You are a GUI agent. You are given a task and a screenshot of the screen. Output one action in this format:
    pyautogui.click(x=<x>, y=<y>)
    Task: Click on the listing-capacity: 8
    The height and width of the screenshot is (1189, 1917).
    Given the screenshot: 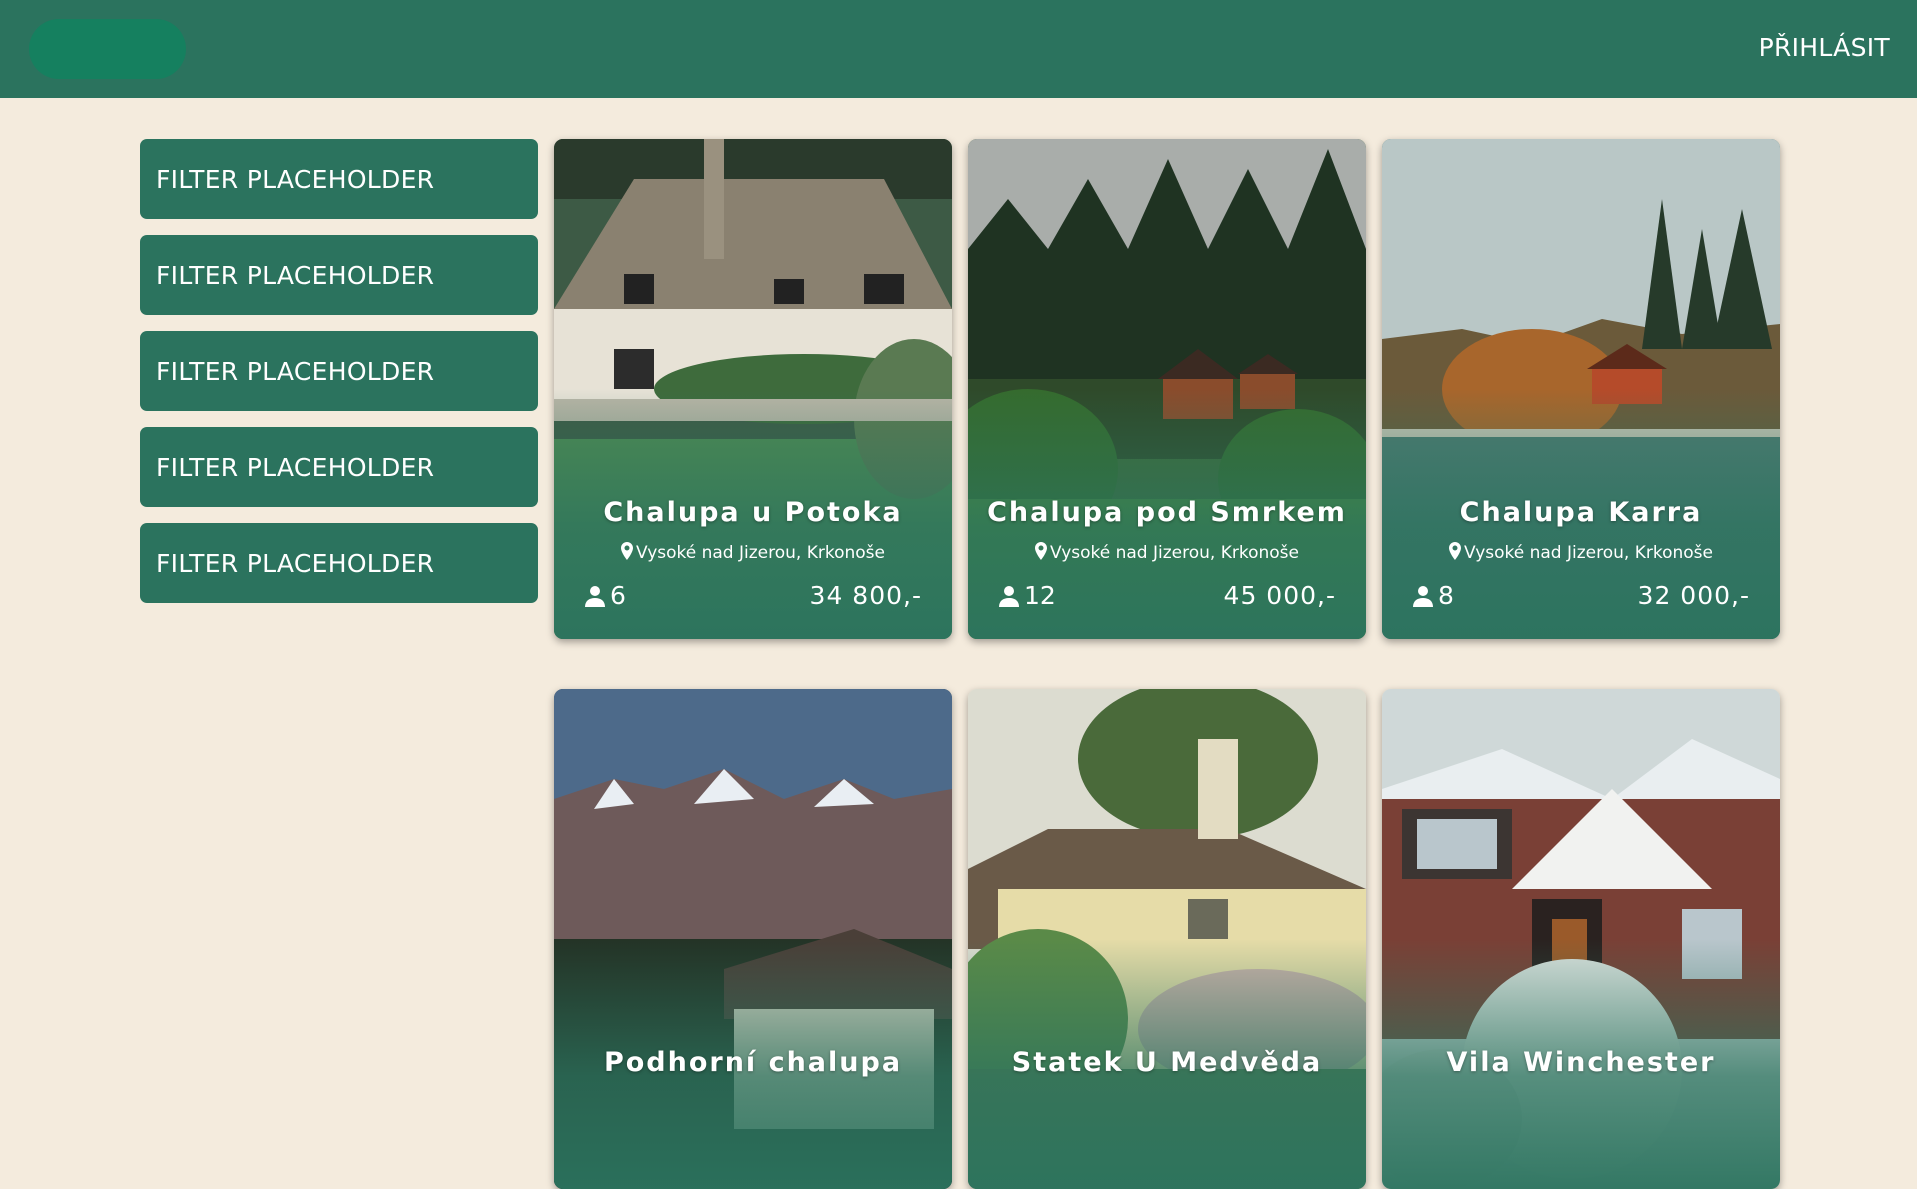 What is the action you would take?
    pyautogui.click(x=1446, y=595)
    